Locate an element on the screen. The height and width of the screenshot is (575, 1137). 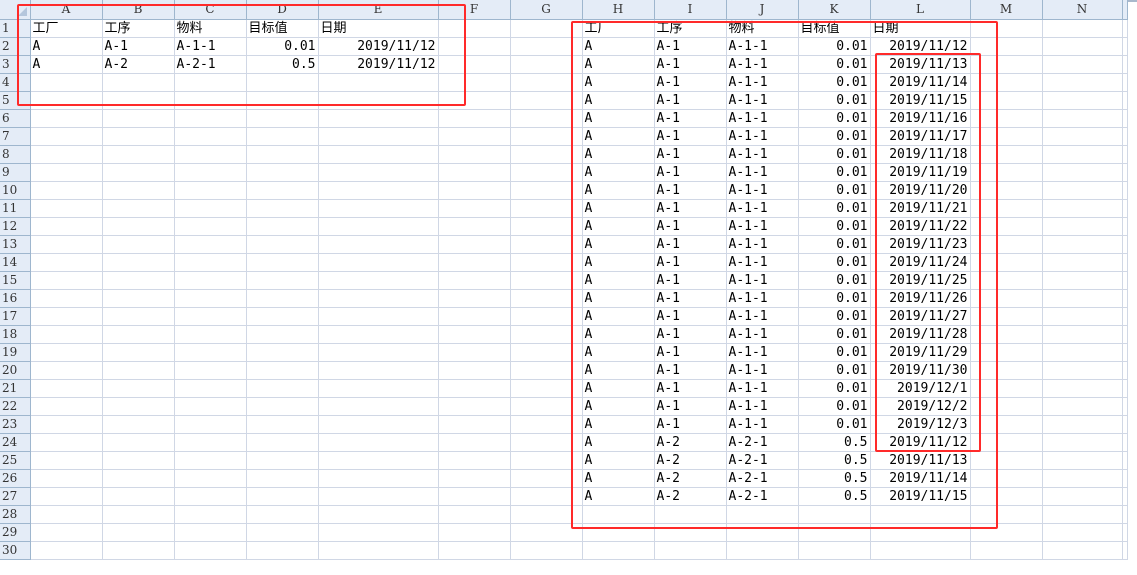
cell: 2019/11/13 is located at coordinates (920, 460).